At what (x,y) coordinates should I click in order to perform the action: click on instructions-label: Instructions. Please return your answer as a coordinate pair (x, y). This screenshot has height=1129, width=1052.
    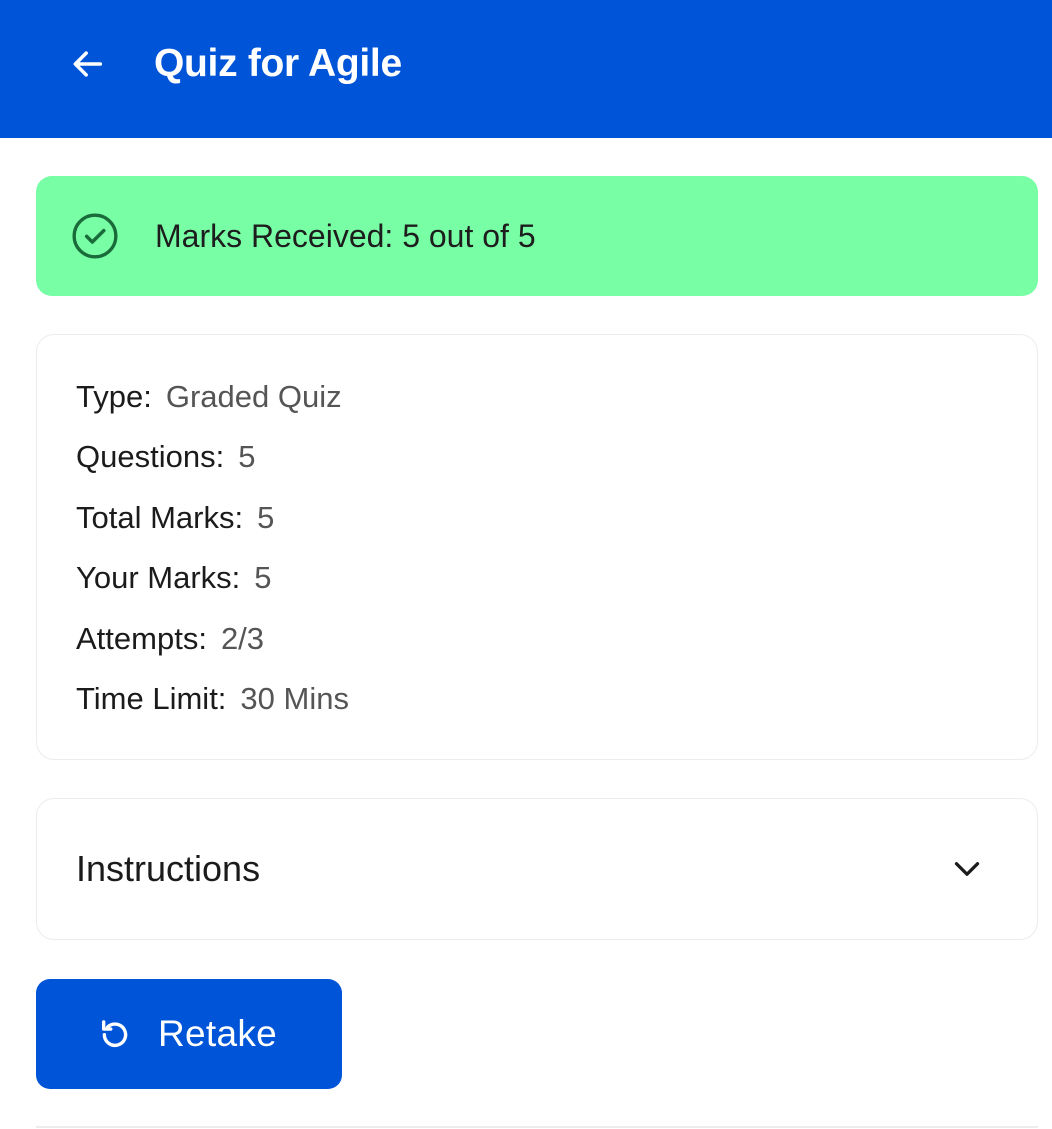
    Looking at the image, I should click on (168, 868).